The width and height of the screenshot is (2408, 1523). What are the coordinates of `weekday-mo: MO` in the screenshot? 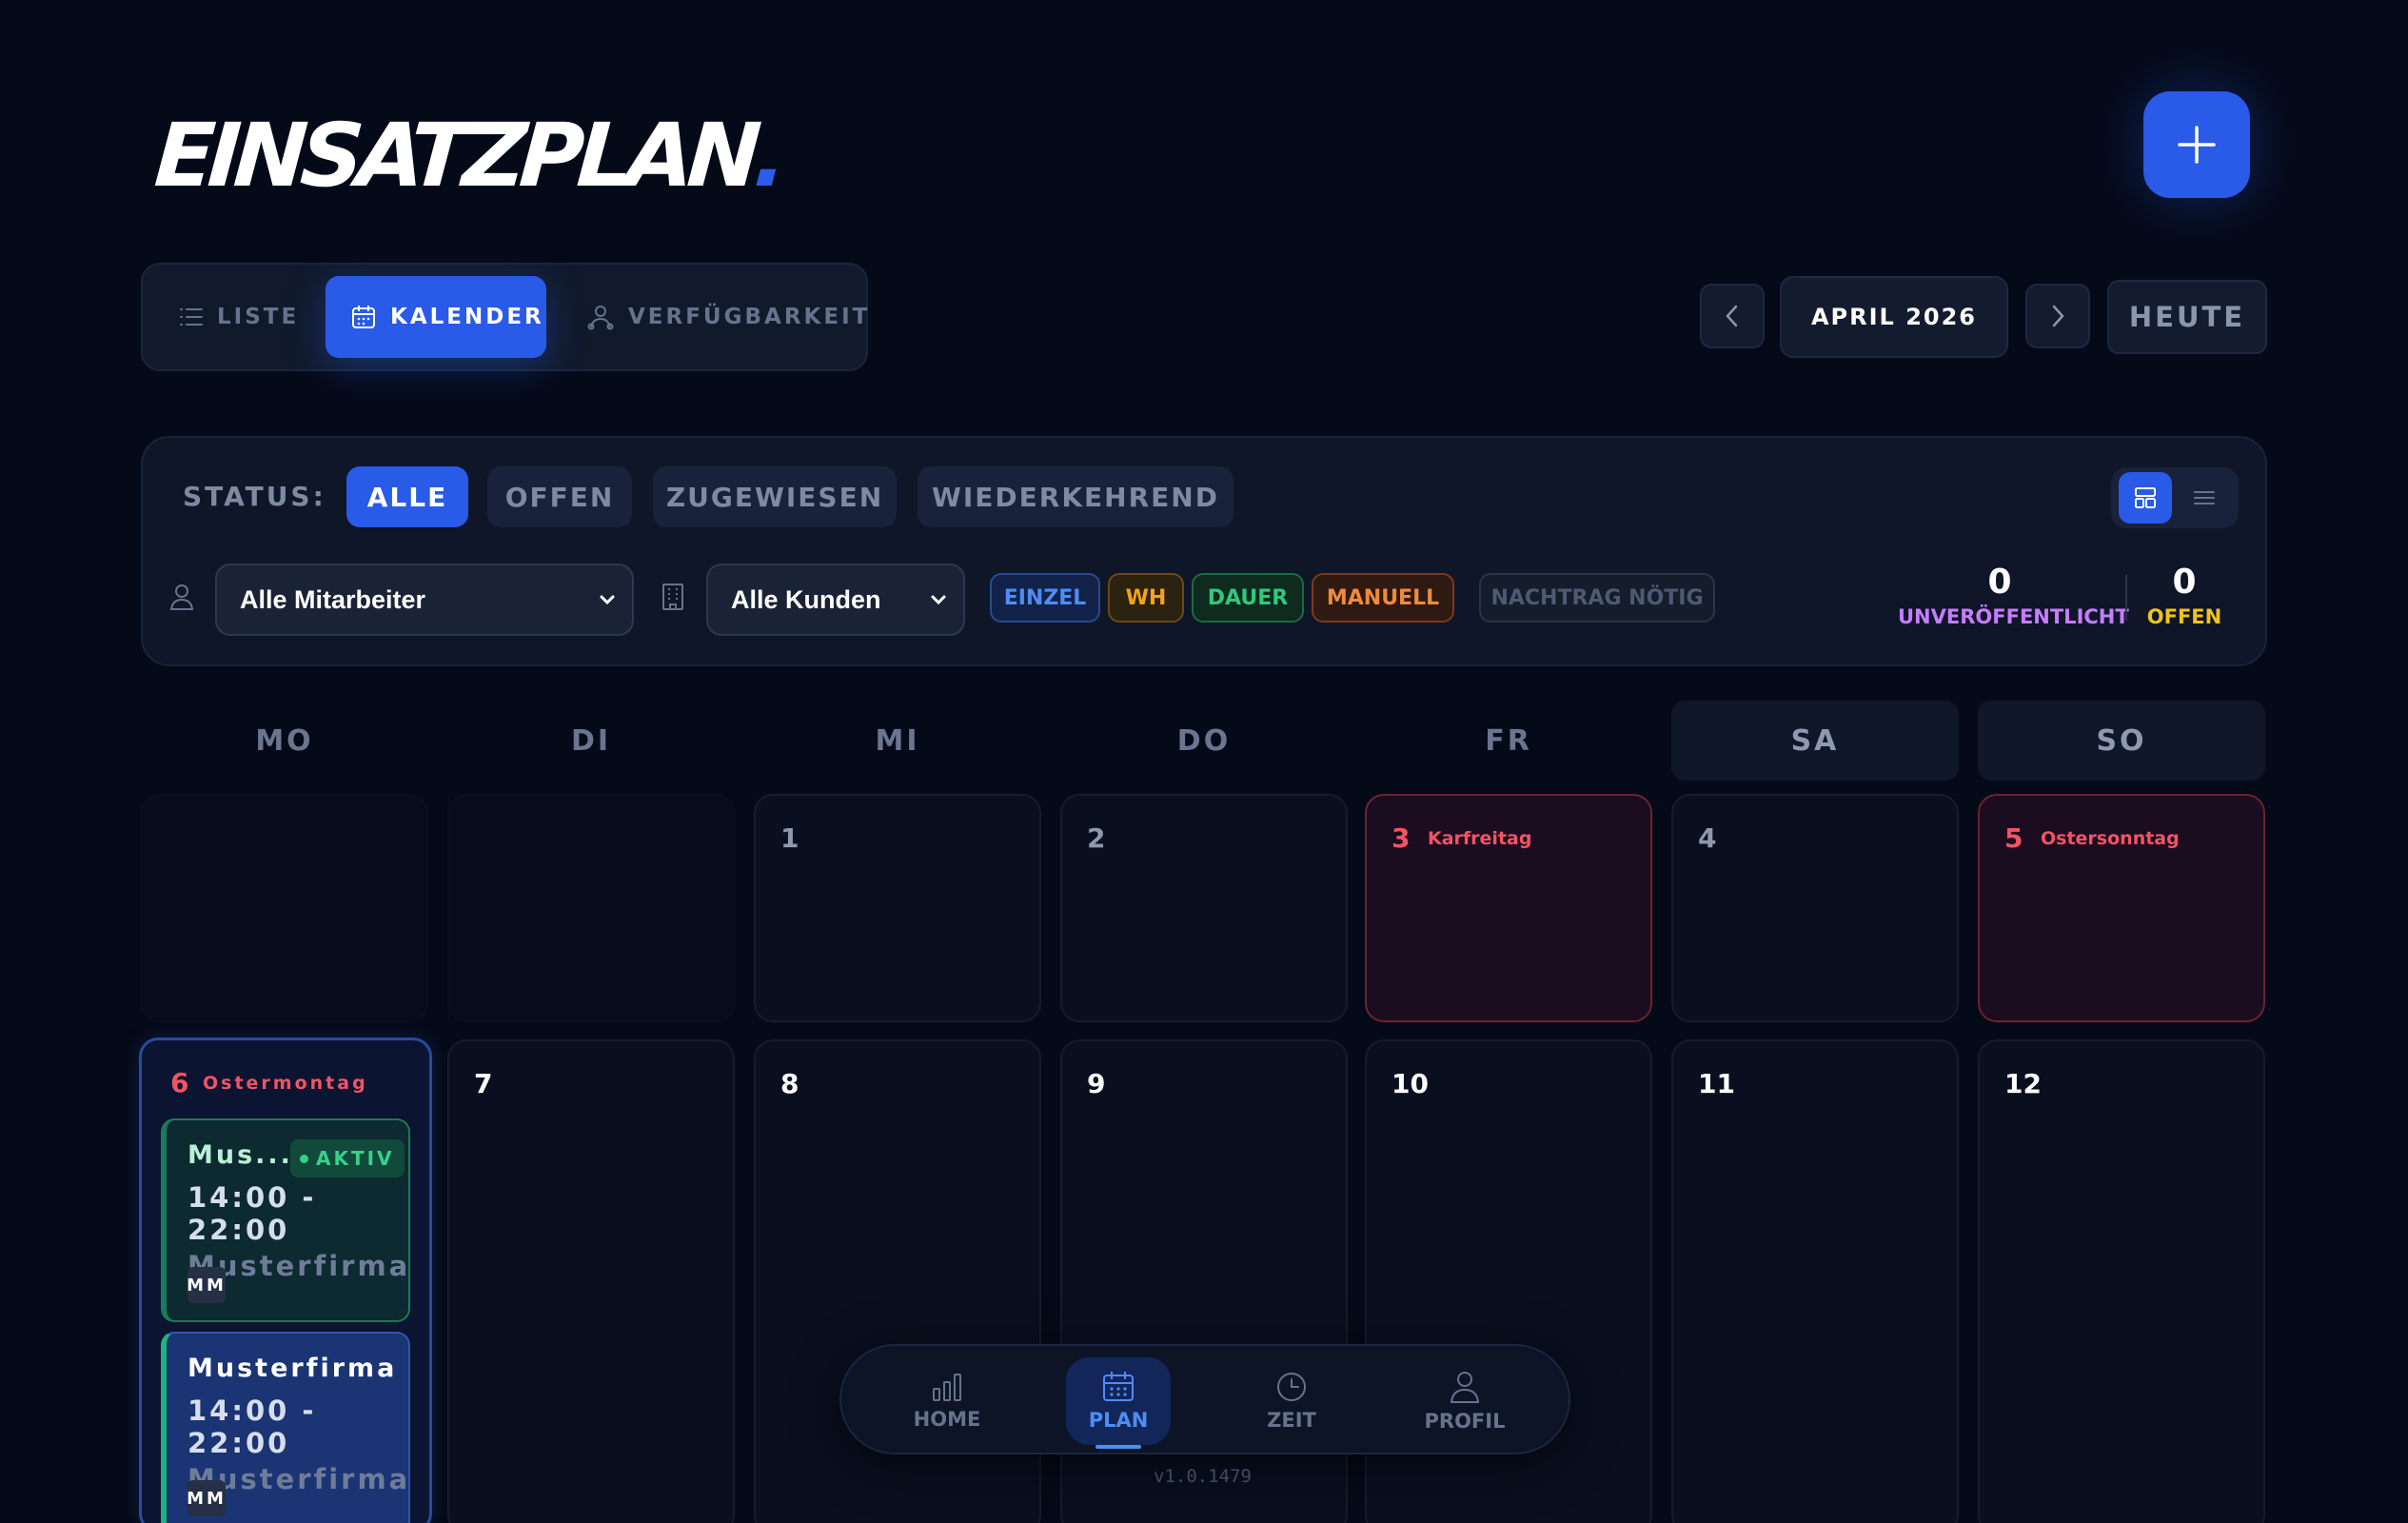 It's located at (284, 741).